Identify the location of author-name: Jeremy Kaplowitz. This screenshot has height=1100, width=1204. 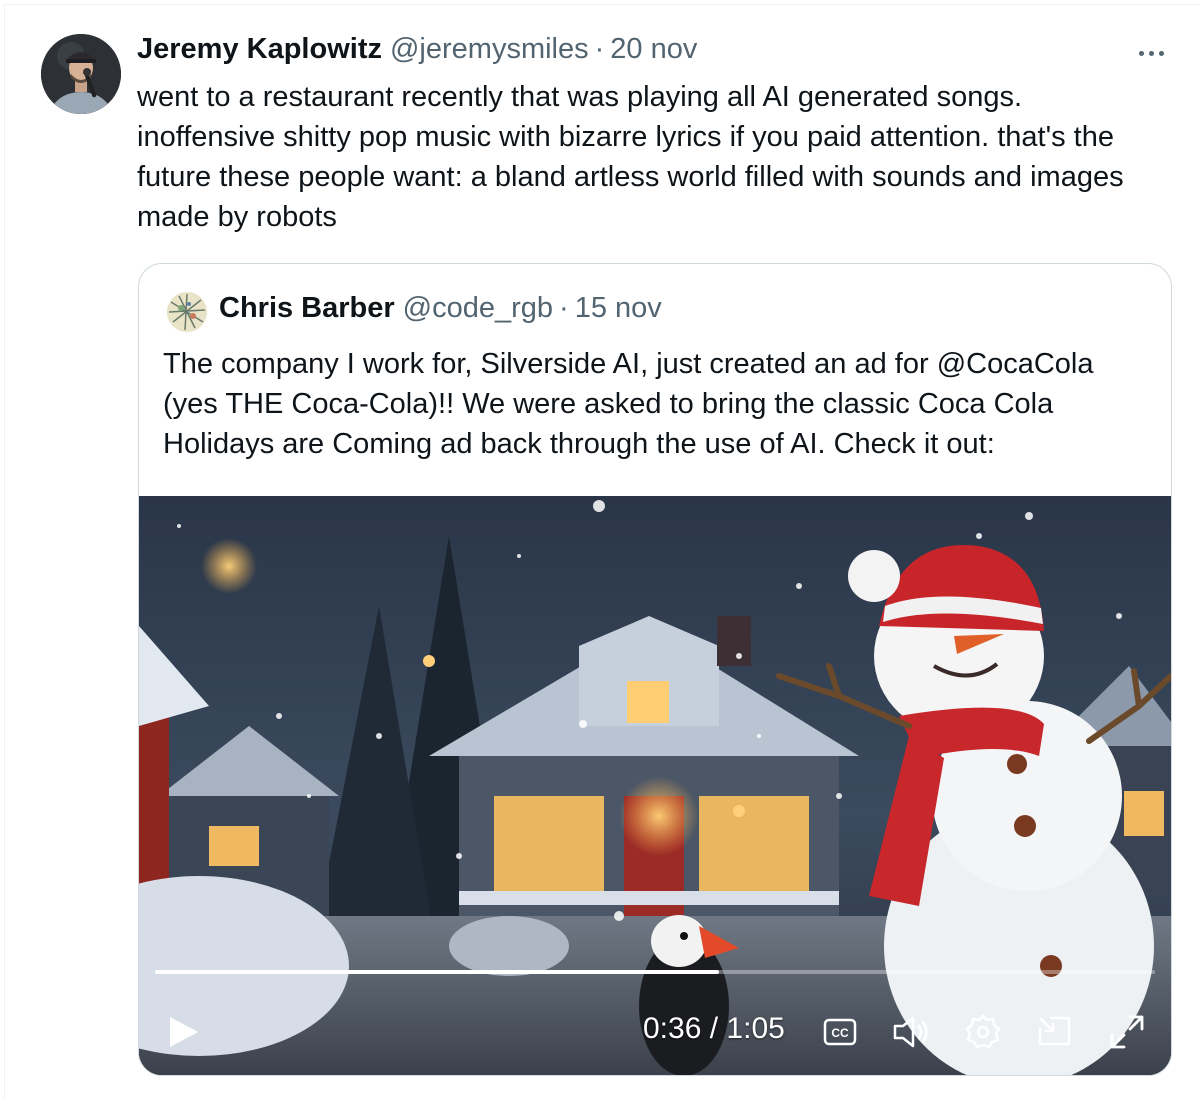
(259, 49).